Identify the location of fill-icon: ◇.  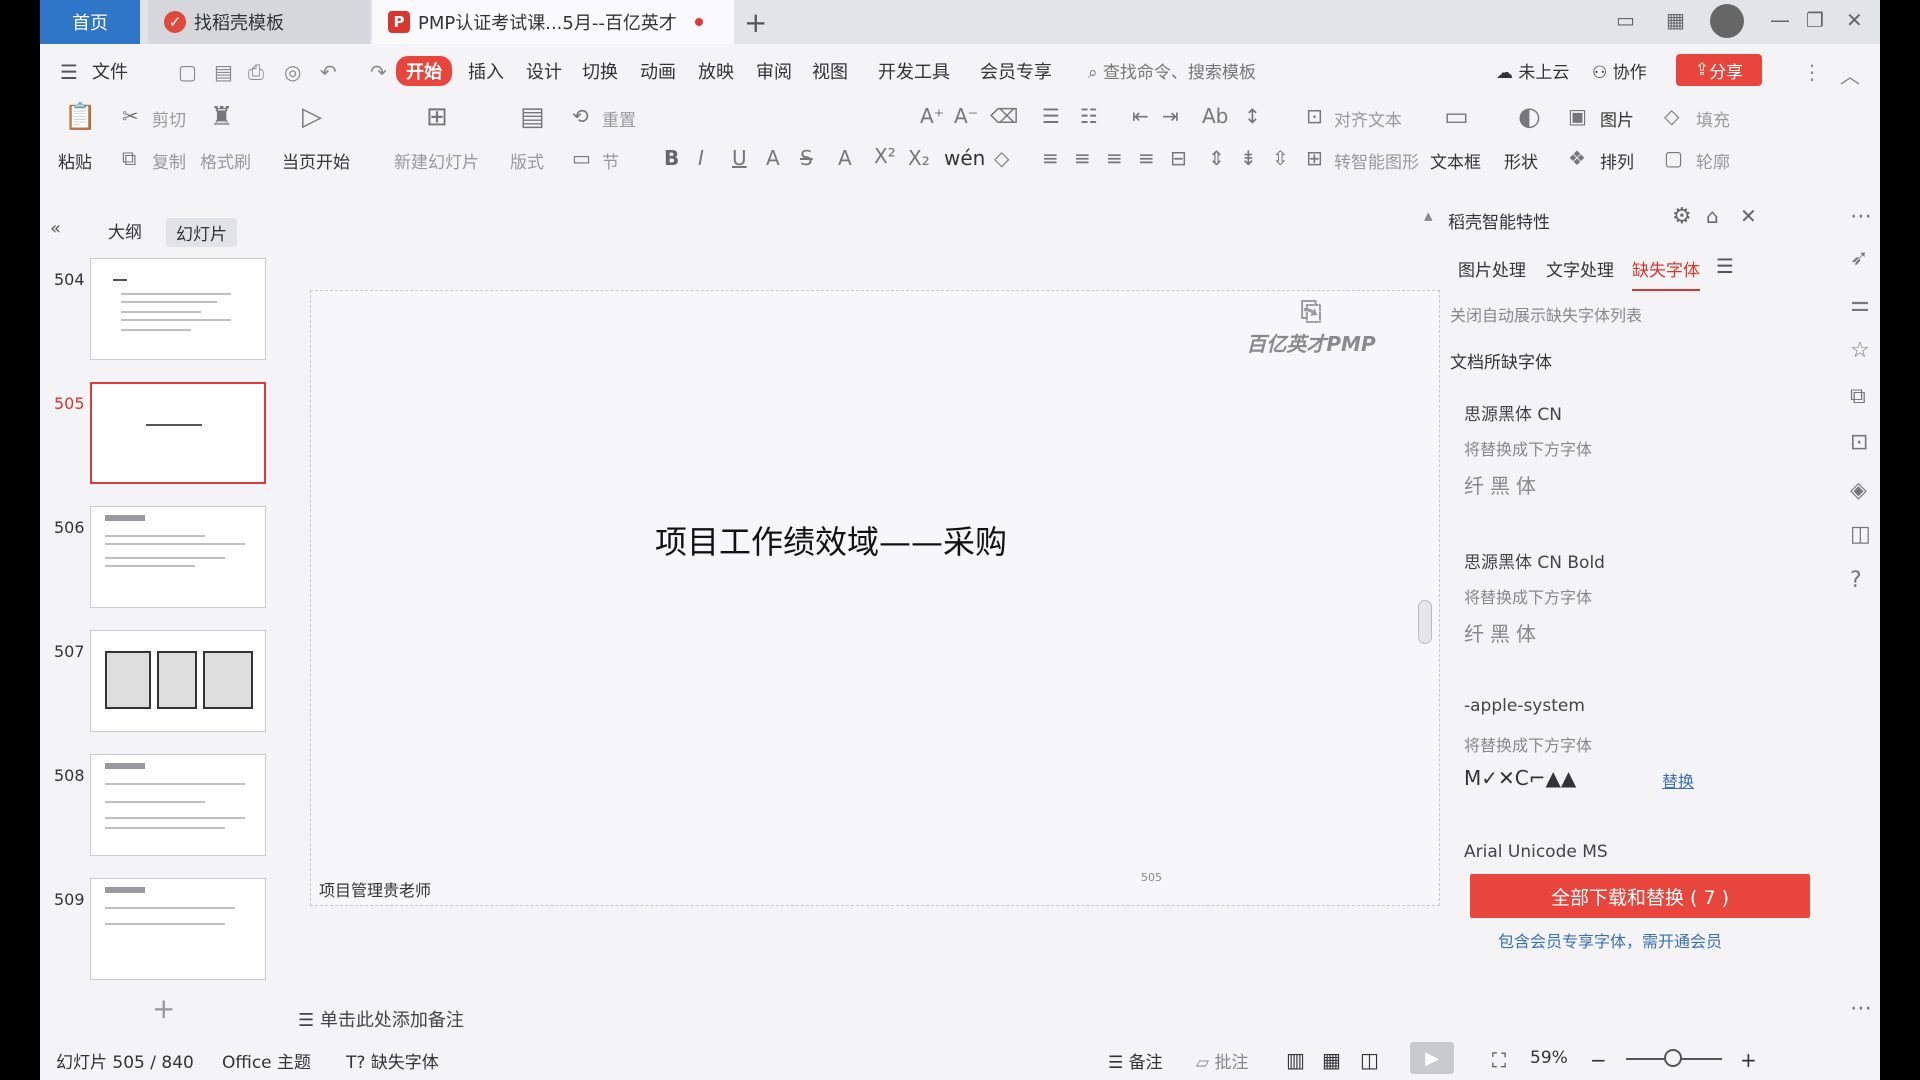
(1671, 116).